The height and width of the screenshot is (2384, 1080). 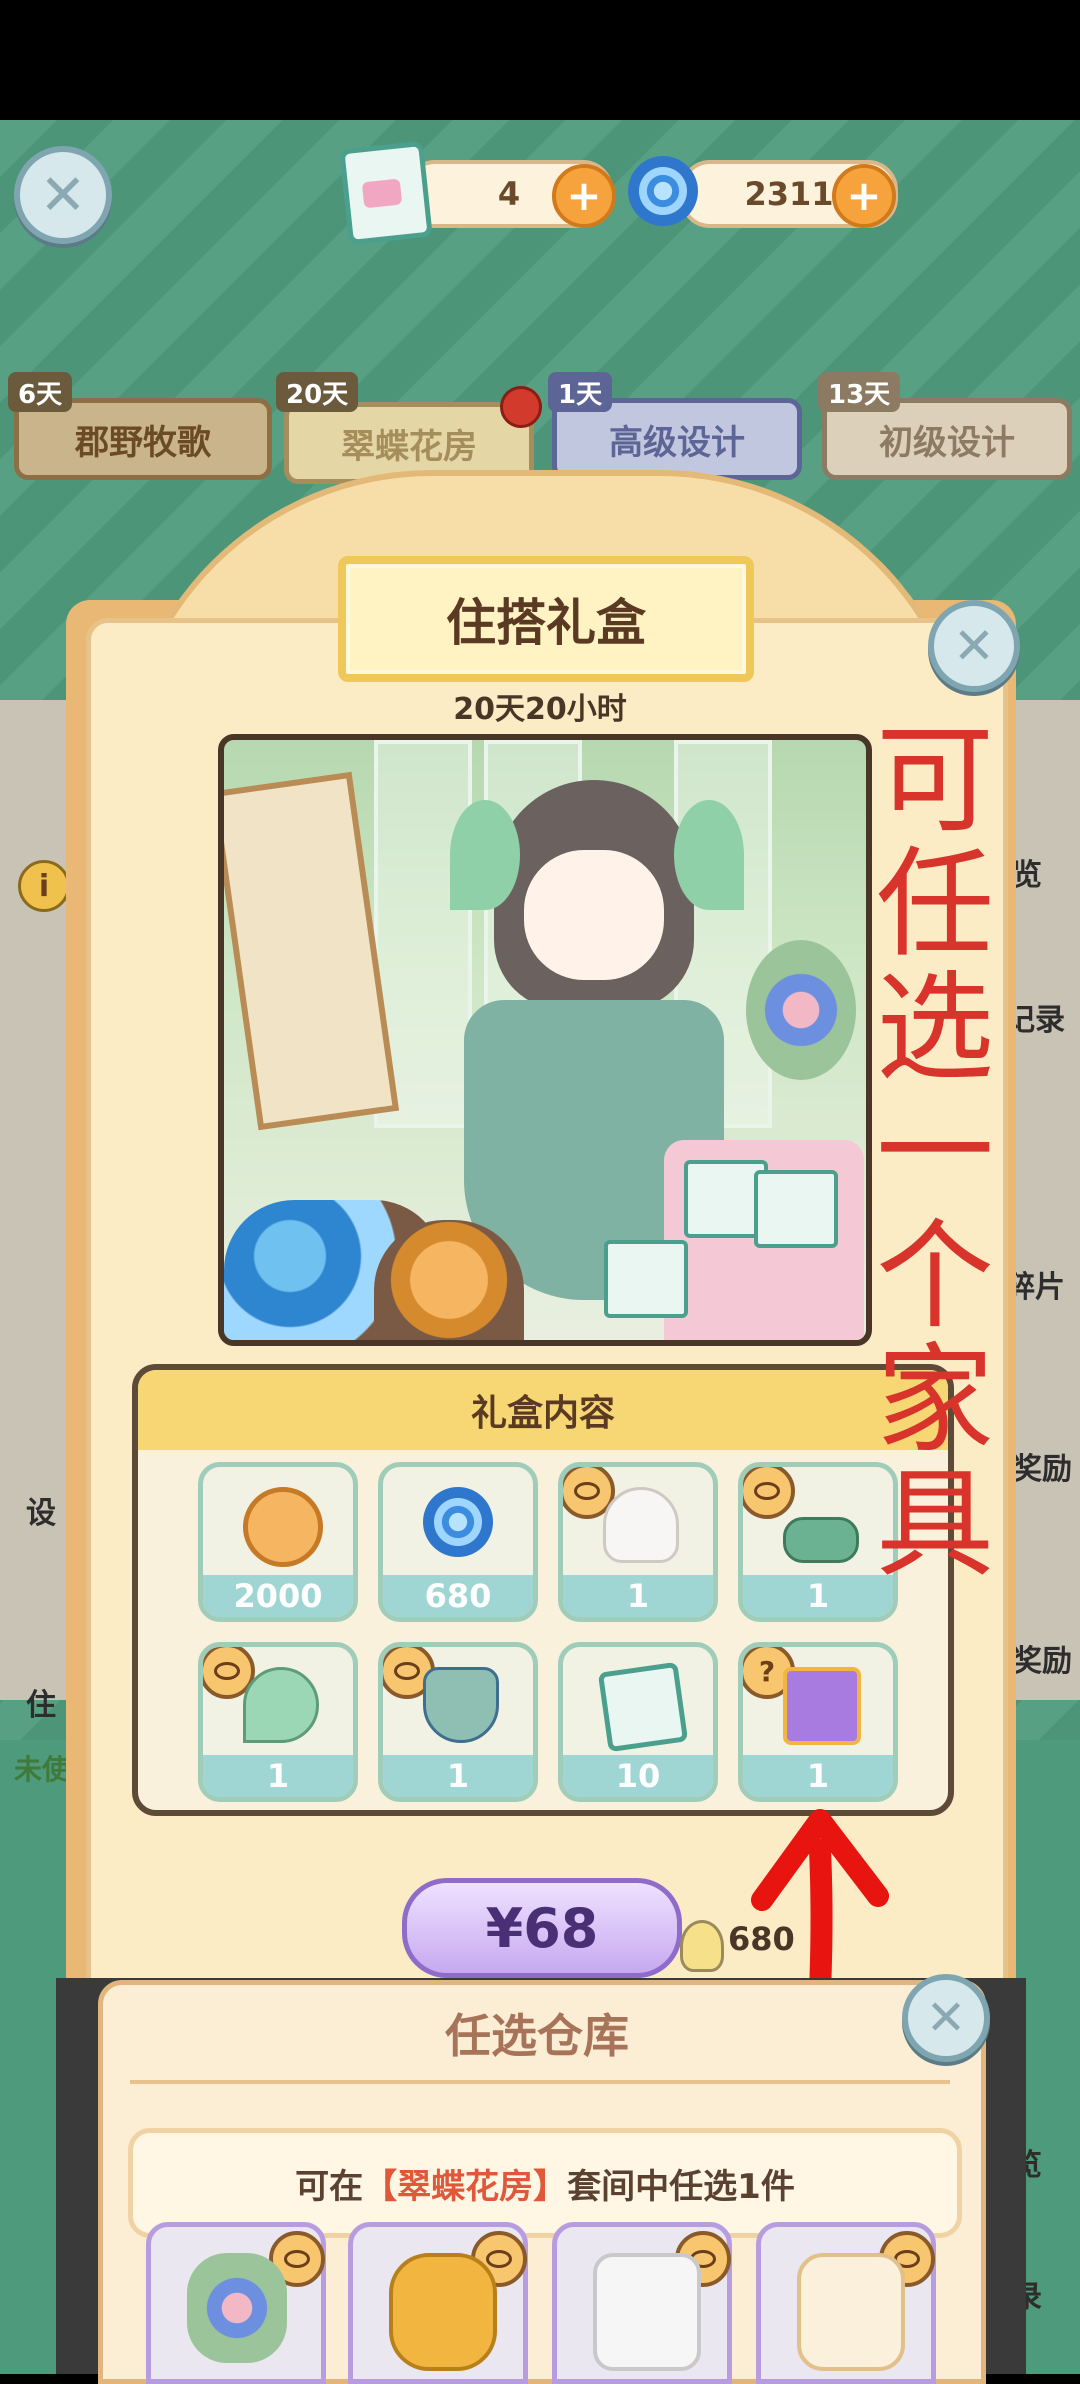 I want to click on item-ticket: 10, so click(x=638, y=1722).